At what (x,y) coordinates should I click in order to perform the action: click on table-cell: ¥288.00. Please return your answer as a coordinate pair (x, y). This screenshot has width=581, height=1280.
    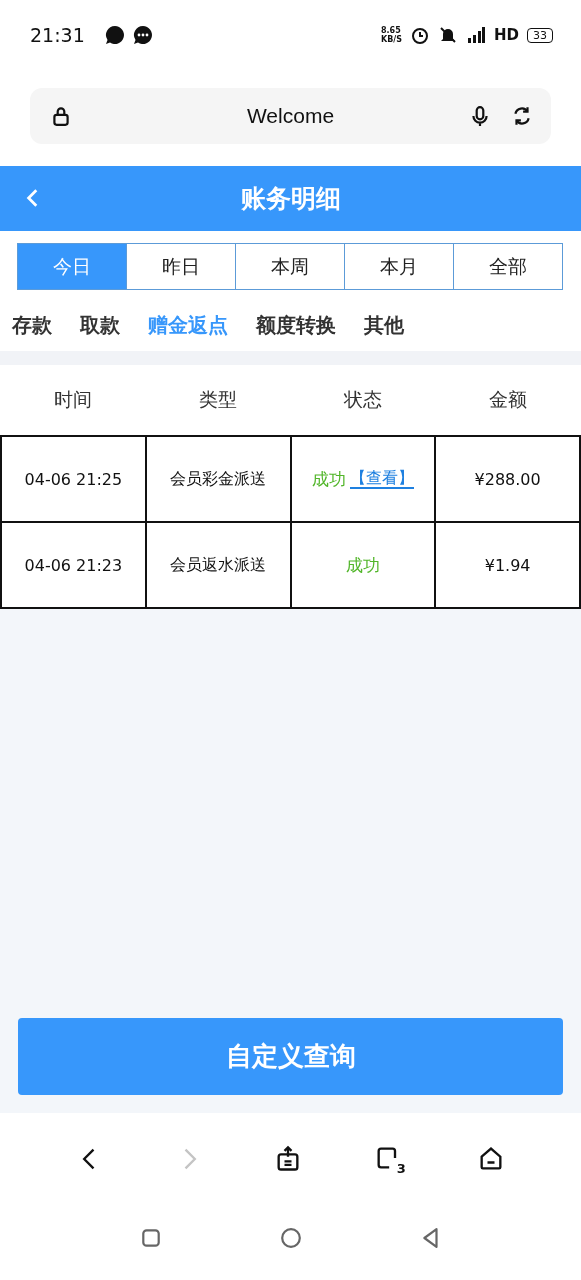
    Looking at the image, I should click on (507, 479).